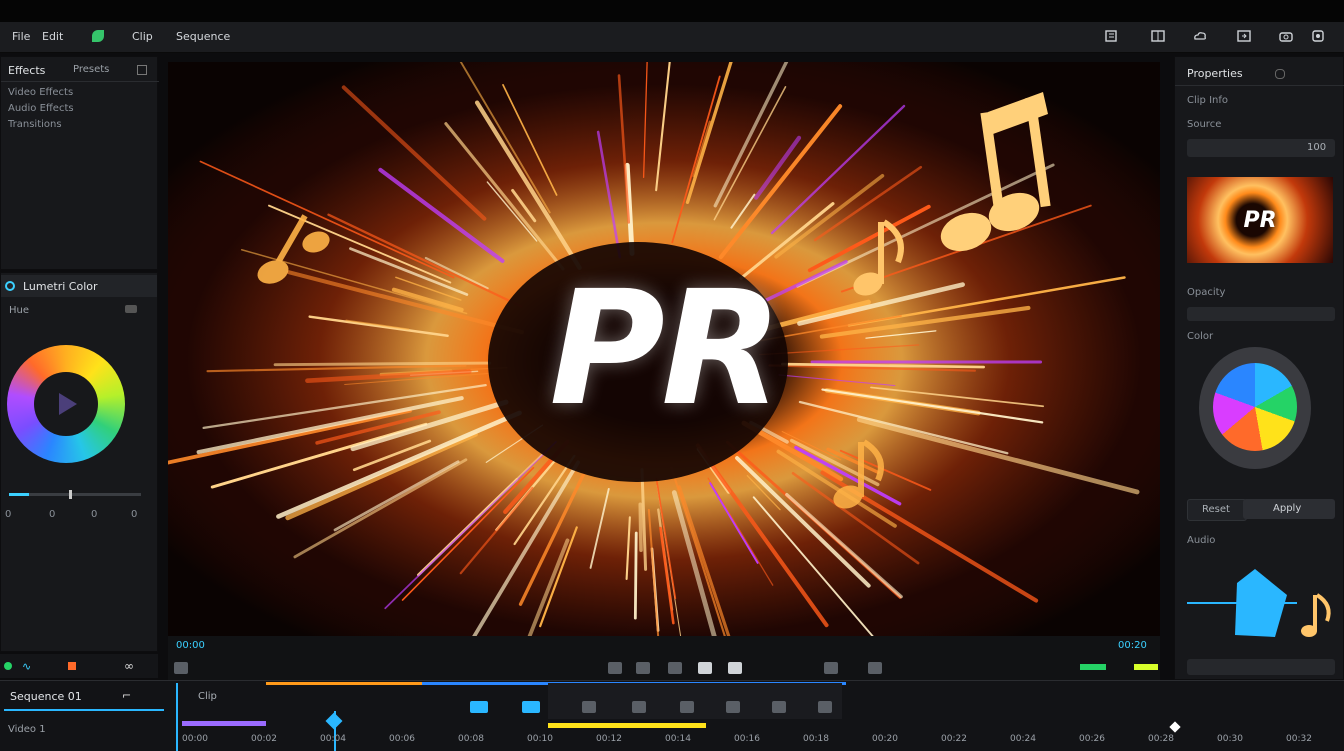  What do you see at coordinates (224, 723) in the screenshot?
I see `purple-clip` at bounding box center [224, 723].